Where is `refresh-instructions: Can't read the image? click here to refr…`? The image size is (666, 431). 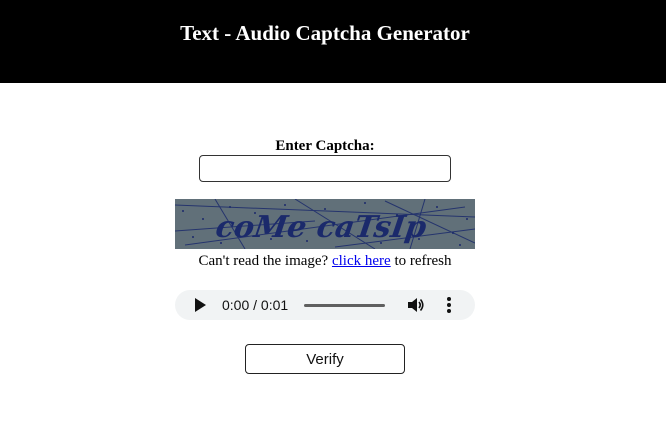
refresh-instructions: Can't read the image? click here to refr… is located at coordinates (325, 261).